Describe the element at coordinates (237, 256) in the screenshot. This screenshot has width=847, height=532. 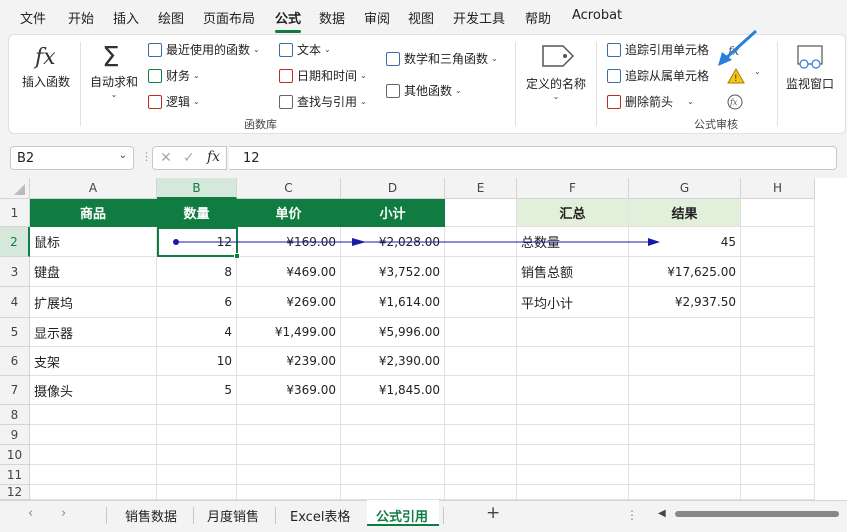
I see `fill-handle` at that location.